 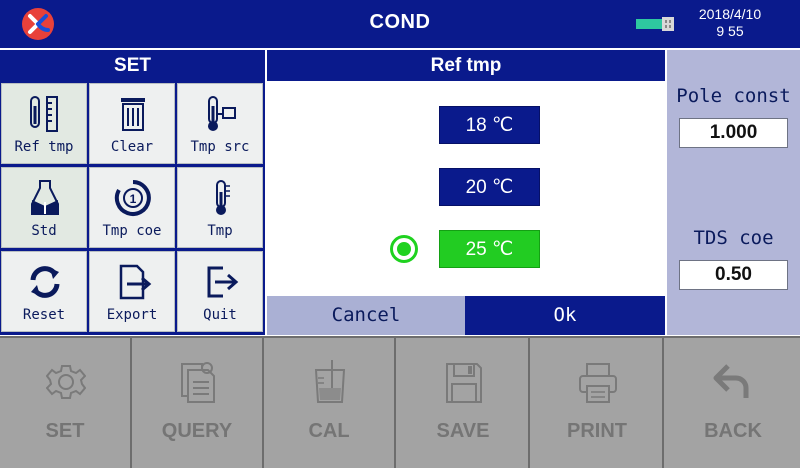 What do you see at coordinates (489, 187) in the screenshot?
I see `option-20c: 20 ℃` at bounding box center [489, 187].